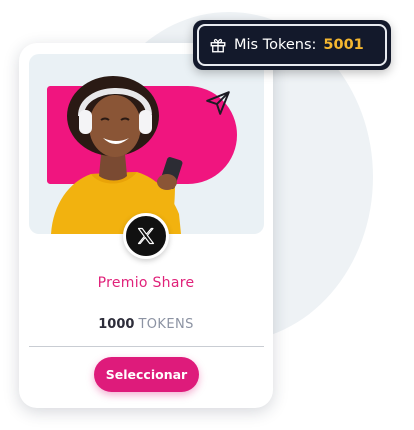  I want to click on x-logo-glyph, so click(146, 236).